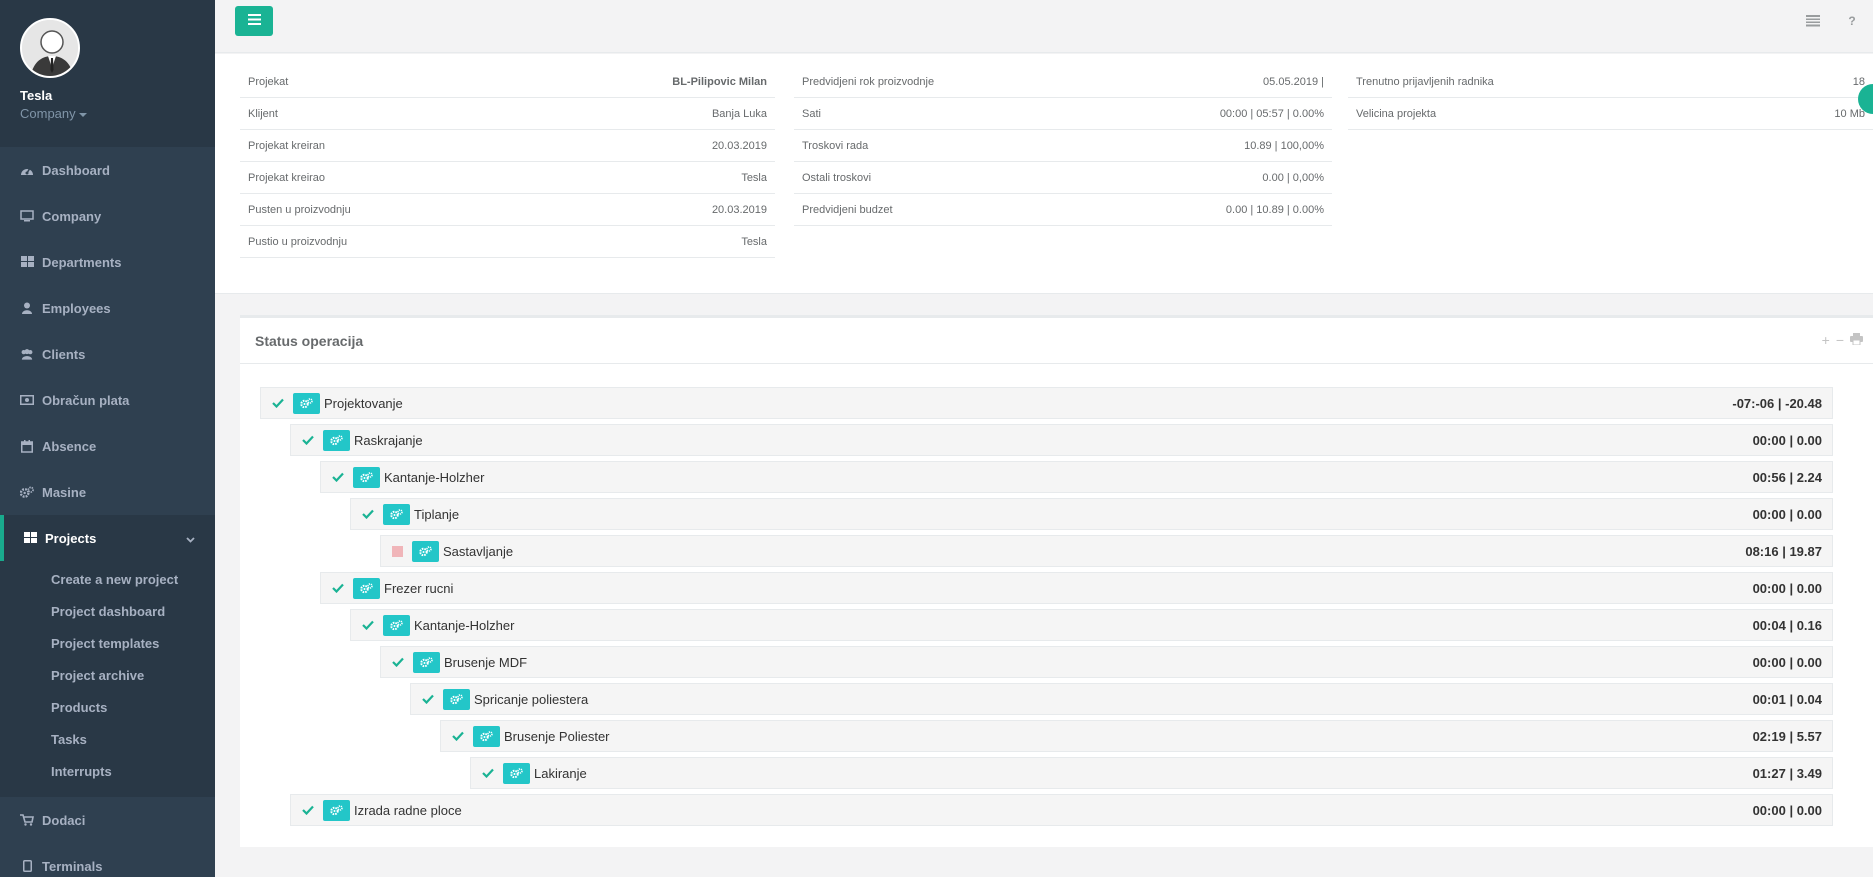 The height and width of the screenshot is (877, 1873). I want to click on nav-item-departments: Departments, so click(107, 262).